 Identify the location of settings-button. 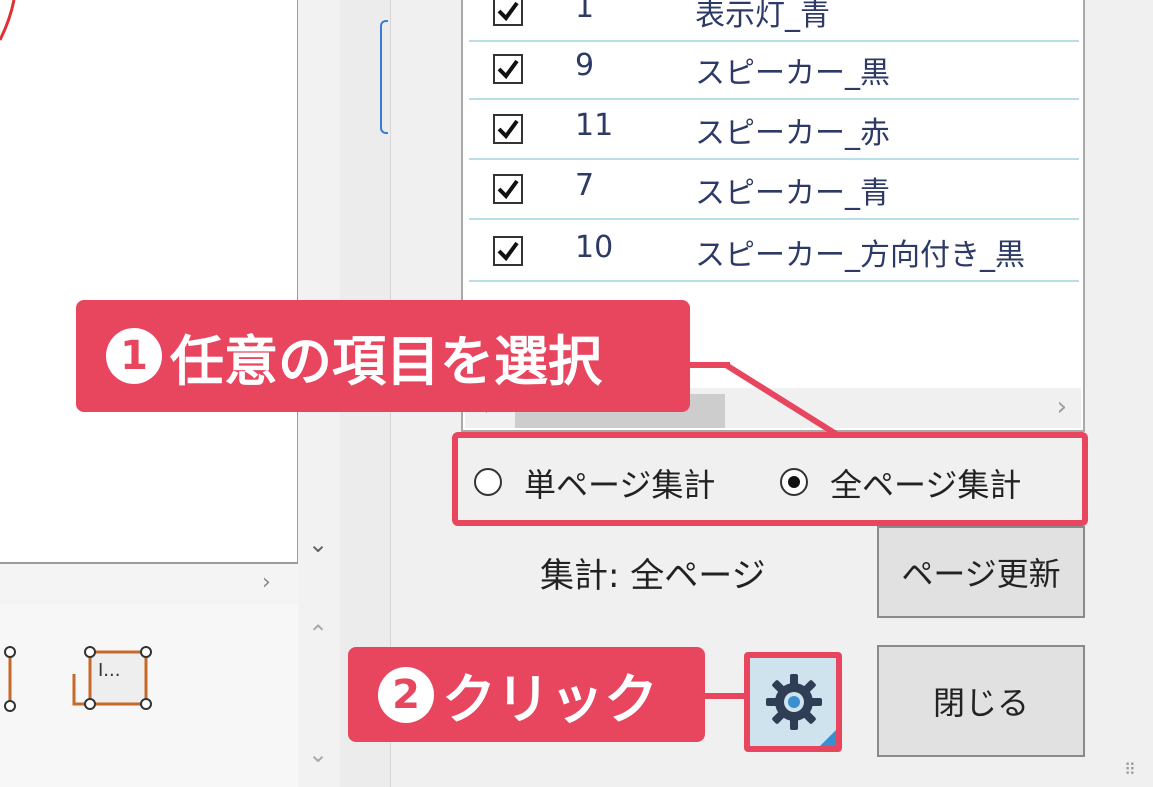
(793, 702).